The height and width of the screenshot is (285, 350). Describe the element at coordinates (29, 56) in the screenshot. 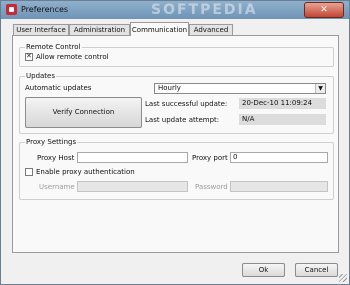

I see `allow-remote-control-checkbox` at that location.